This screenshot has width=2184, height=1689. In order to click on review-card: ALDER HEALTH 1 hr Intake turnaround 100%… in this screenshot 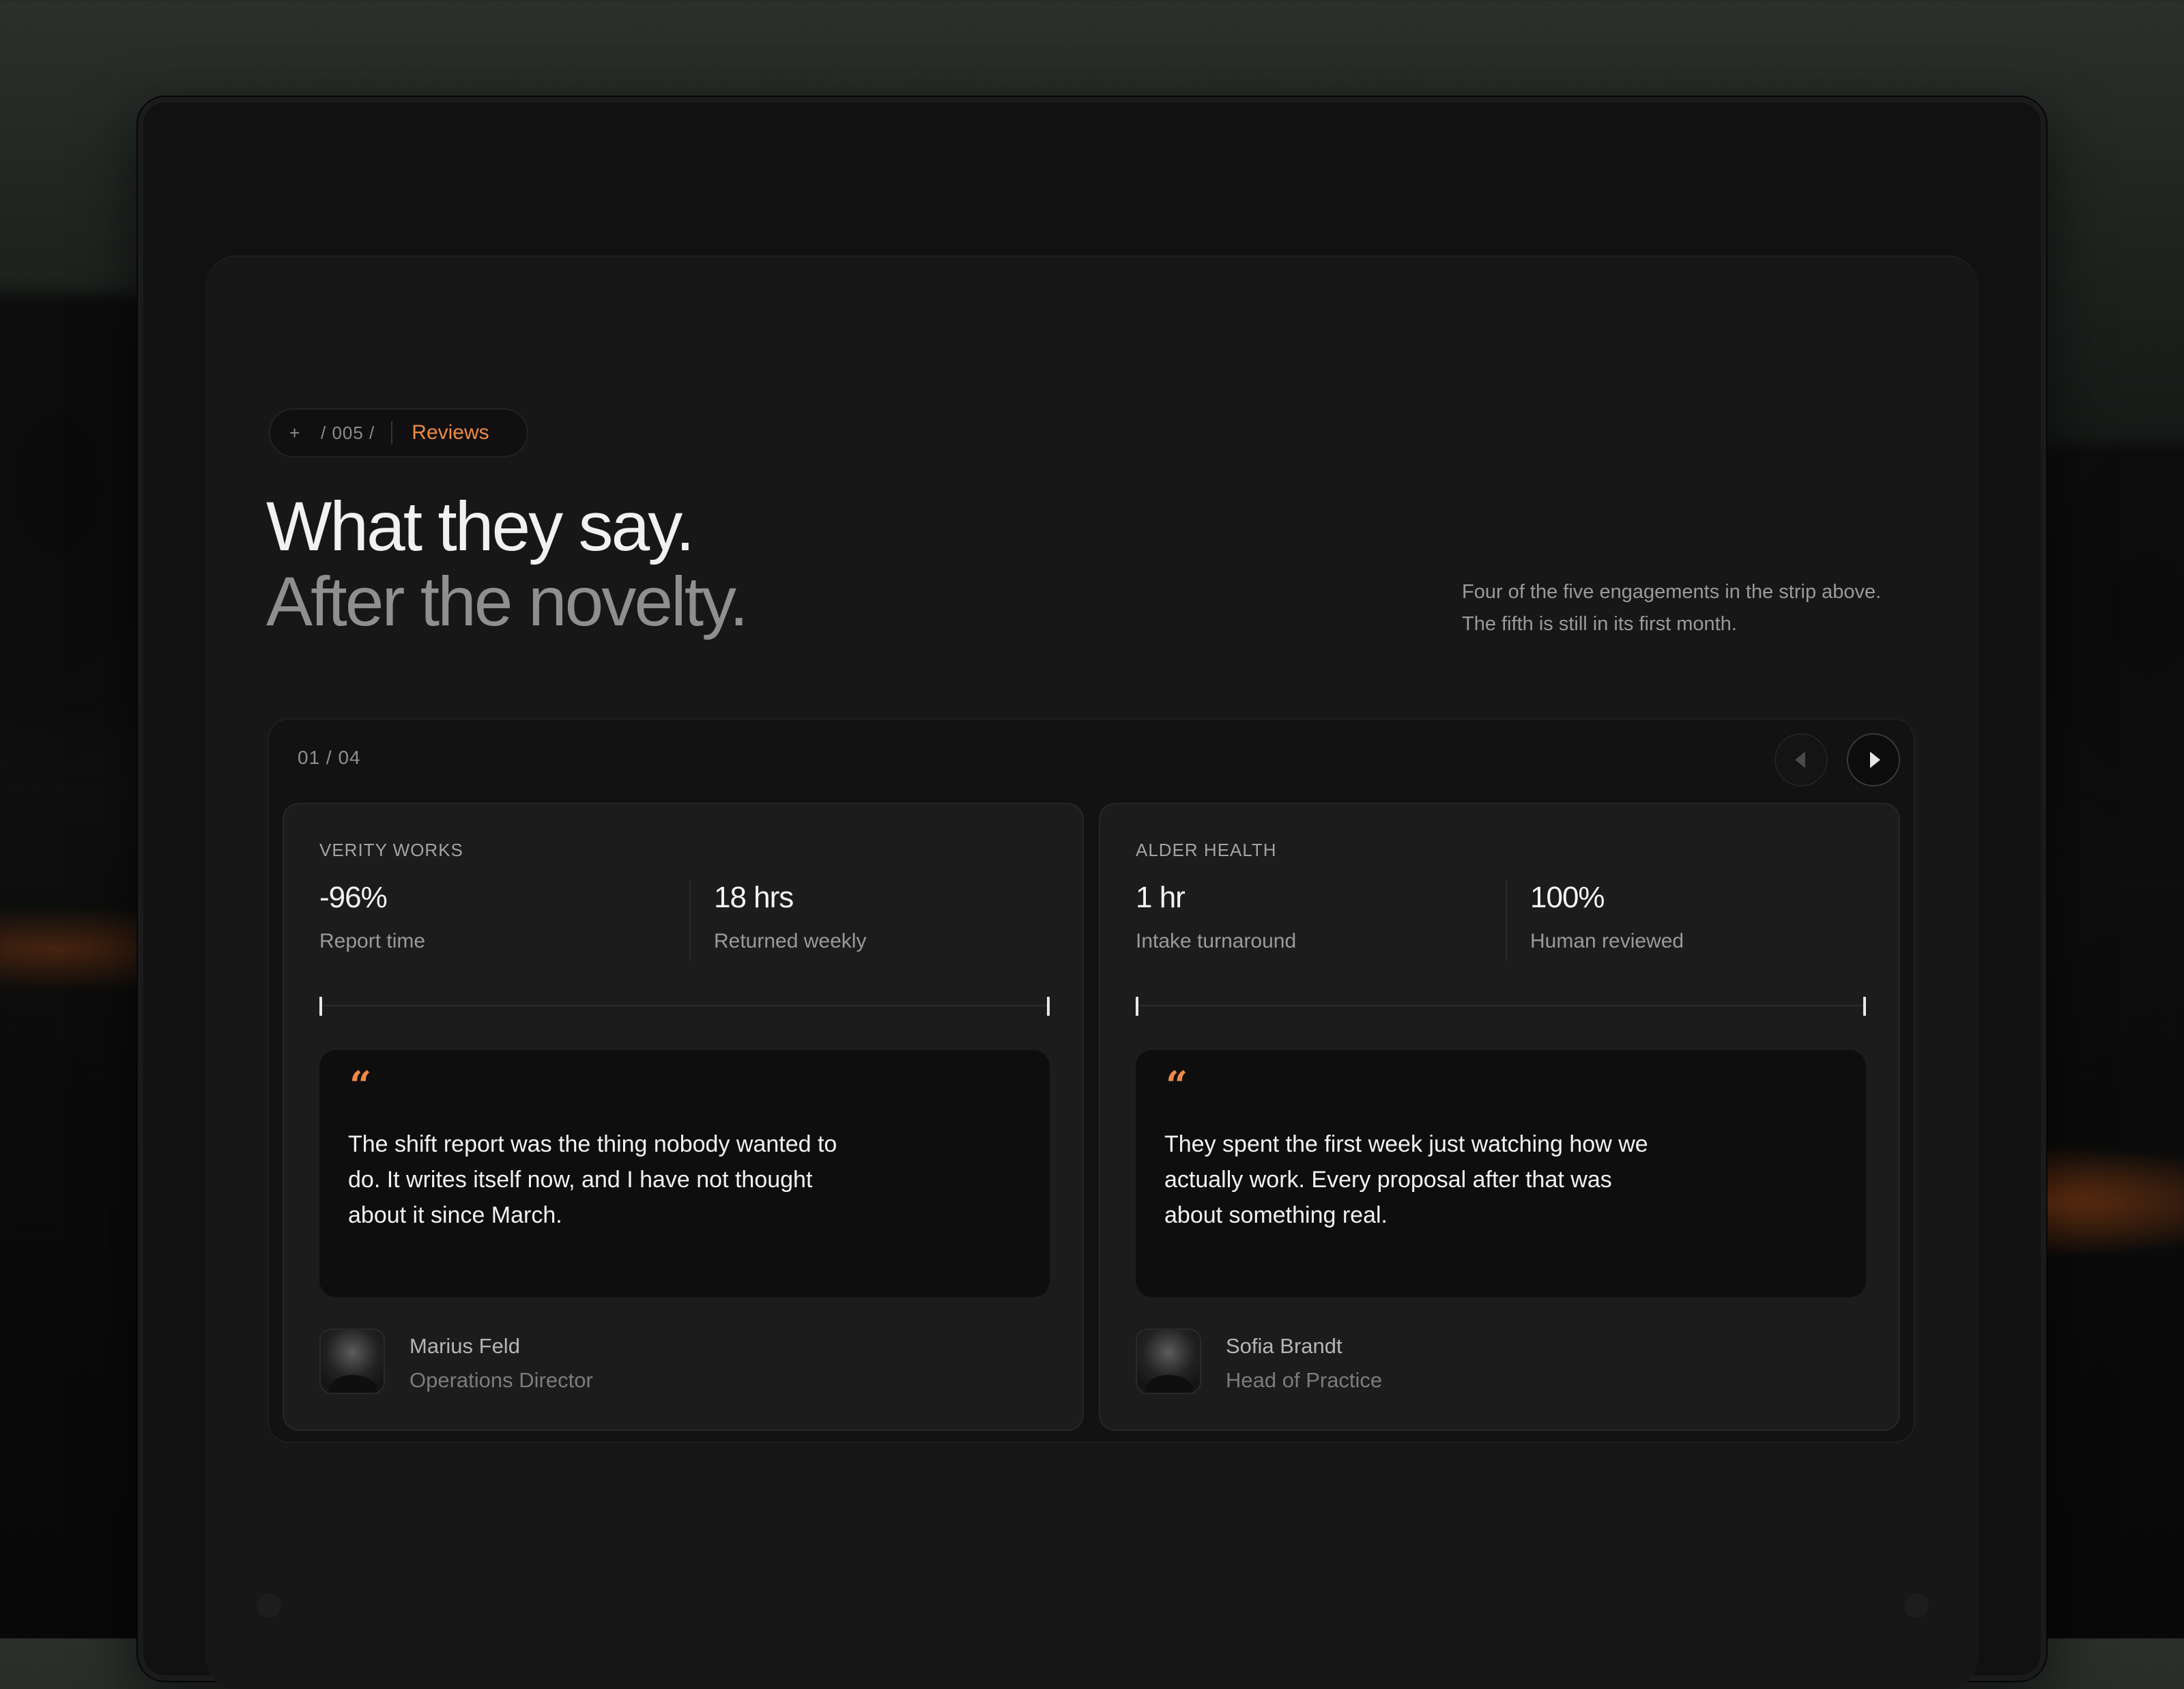, I will do `click(1499, 1117)`.